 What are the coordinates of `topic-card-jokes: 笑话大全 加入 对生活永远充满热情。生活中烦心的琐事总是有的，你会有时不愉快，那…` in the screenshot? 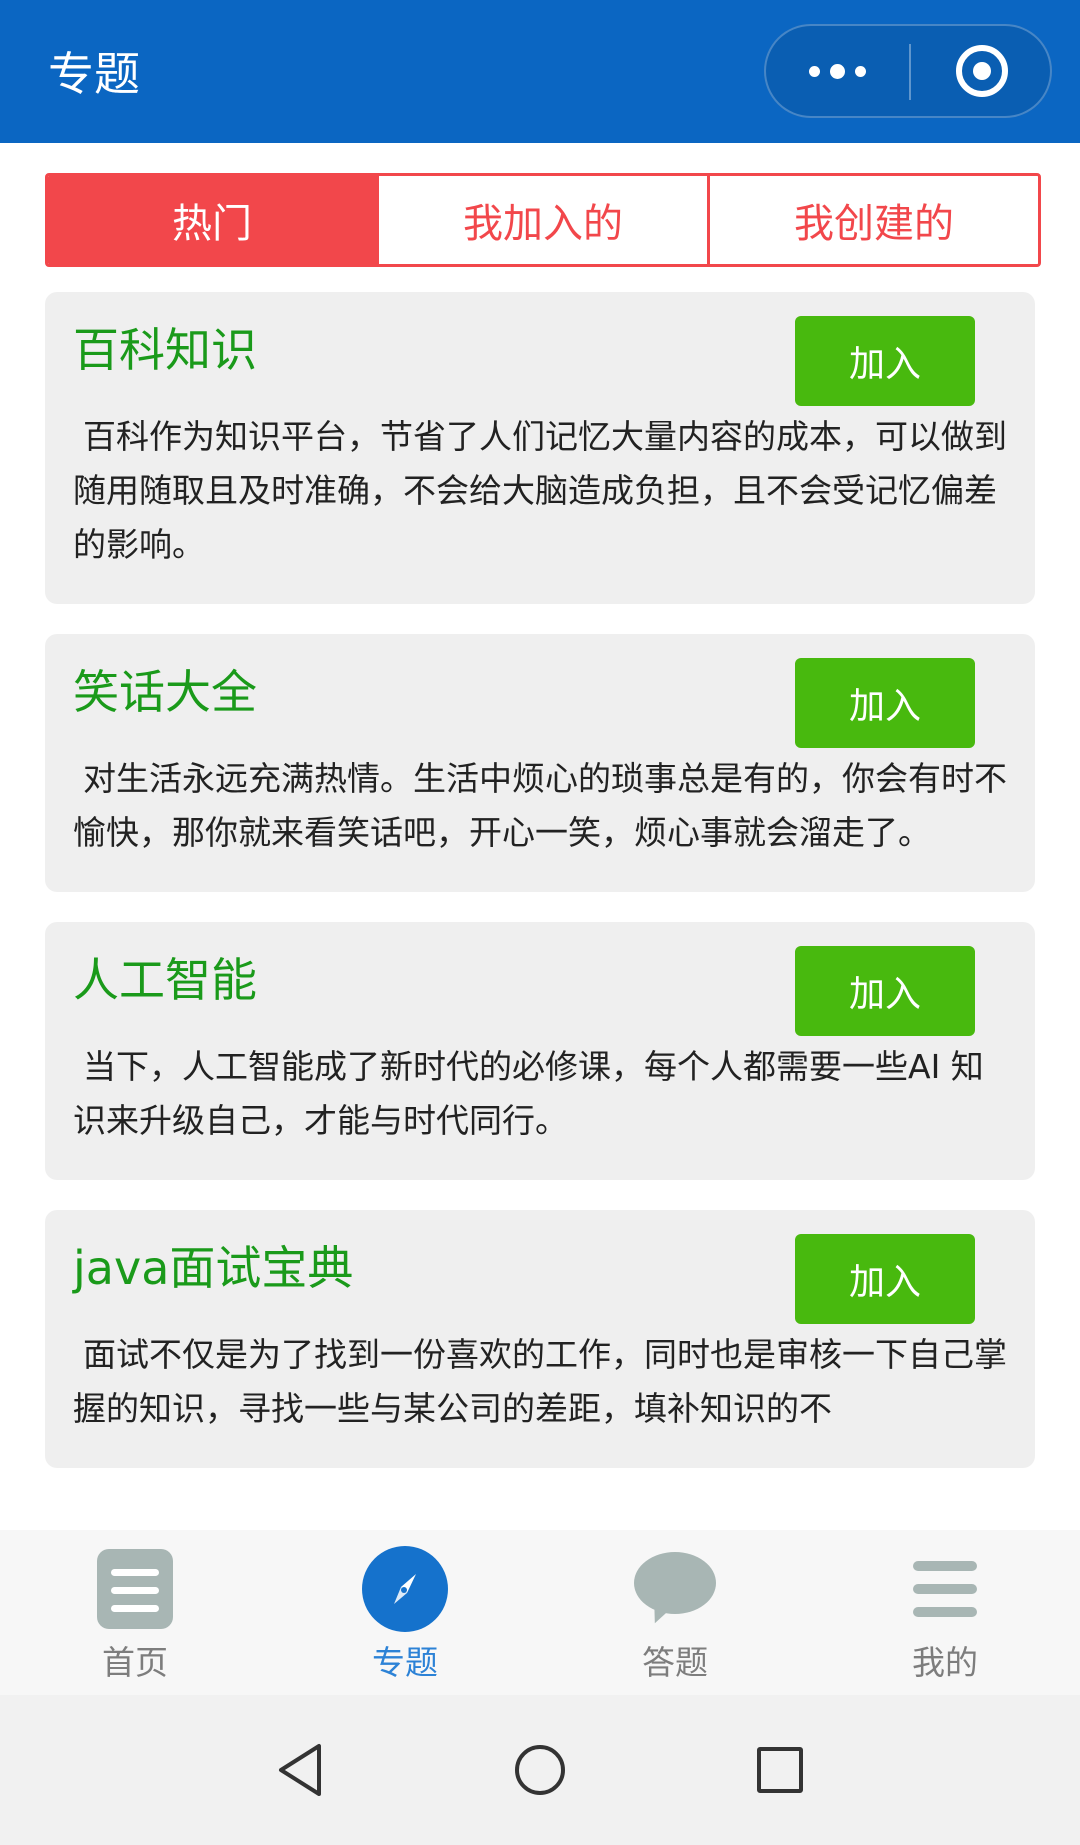 It's located at (540, 763).